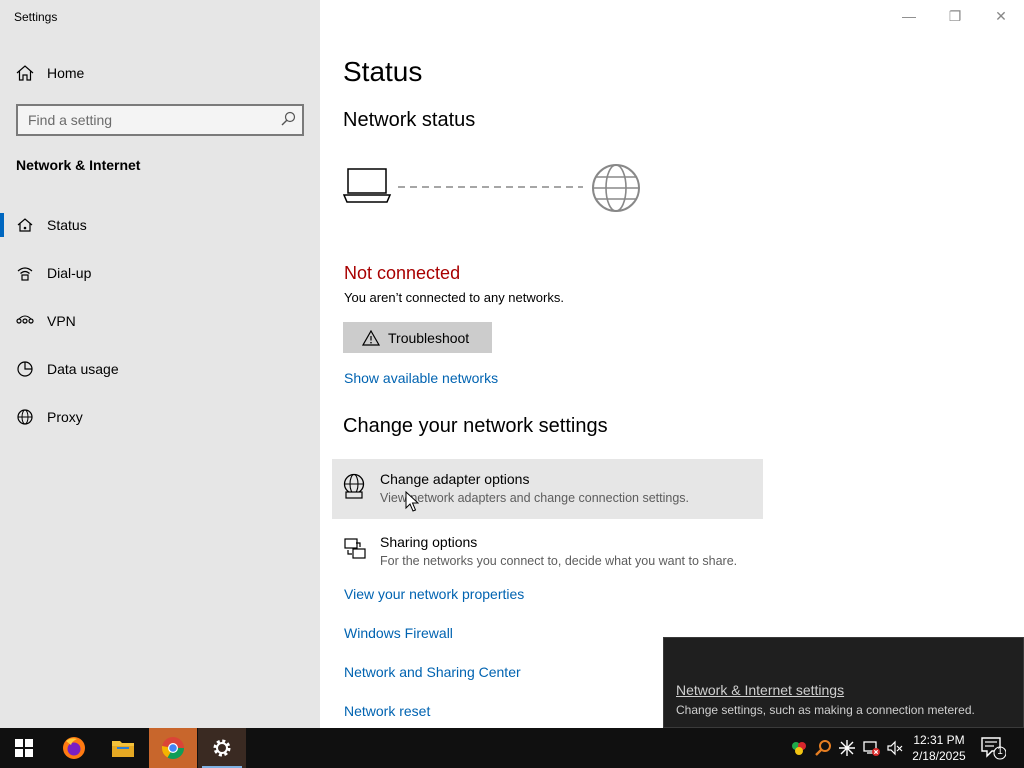 This screenshot has height=768, width=1024. I want to click on troubleshoot-button: Troubleshoot, so click(417, 337).